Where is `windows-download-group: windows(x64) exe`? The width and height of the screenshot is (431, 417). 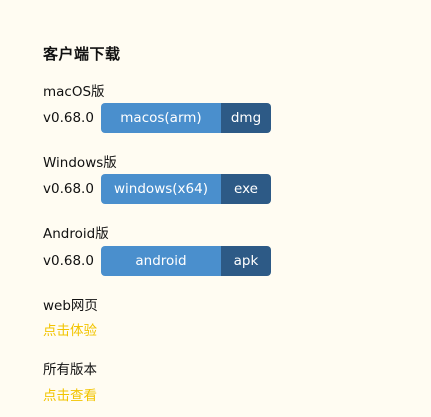 windows-download-group: windows(x64) exe is located at coordinates (186, 189).